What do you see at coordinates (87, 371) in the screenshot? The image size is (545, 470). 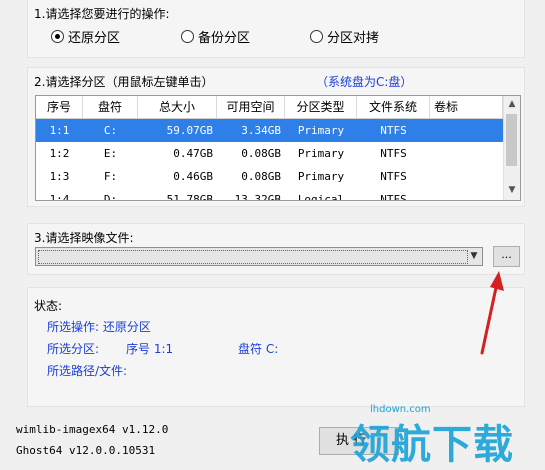 I see `status-path: 所选路径/文件:` at bounding box center [87, 371].